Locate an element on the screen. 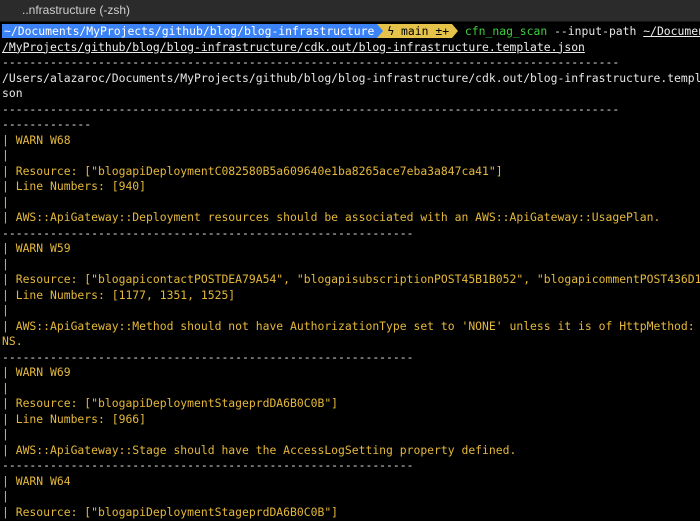 This screenshot has height=521, width=700. scanned-file-path-continued: son is located at coordinates (12, 93).